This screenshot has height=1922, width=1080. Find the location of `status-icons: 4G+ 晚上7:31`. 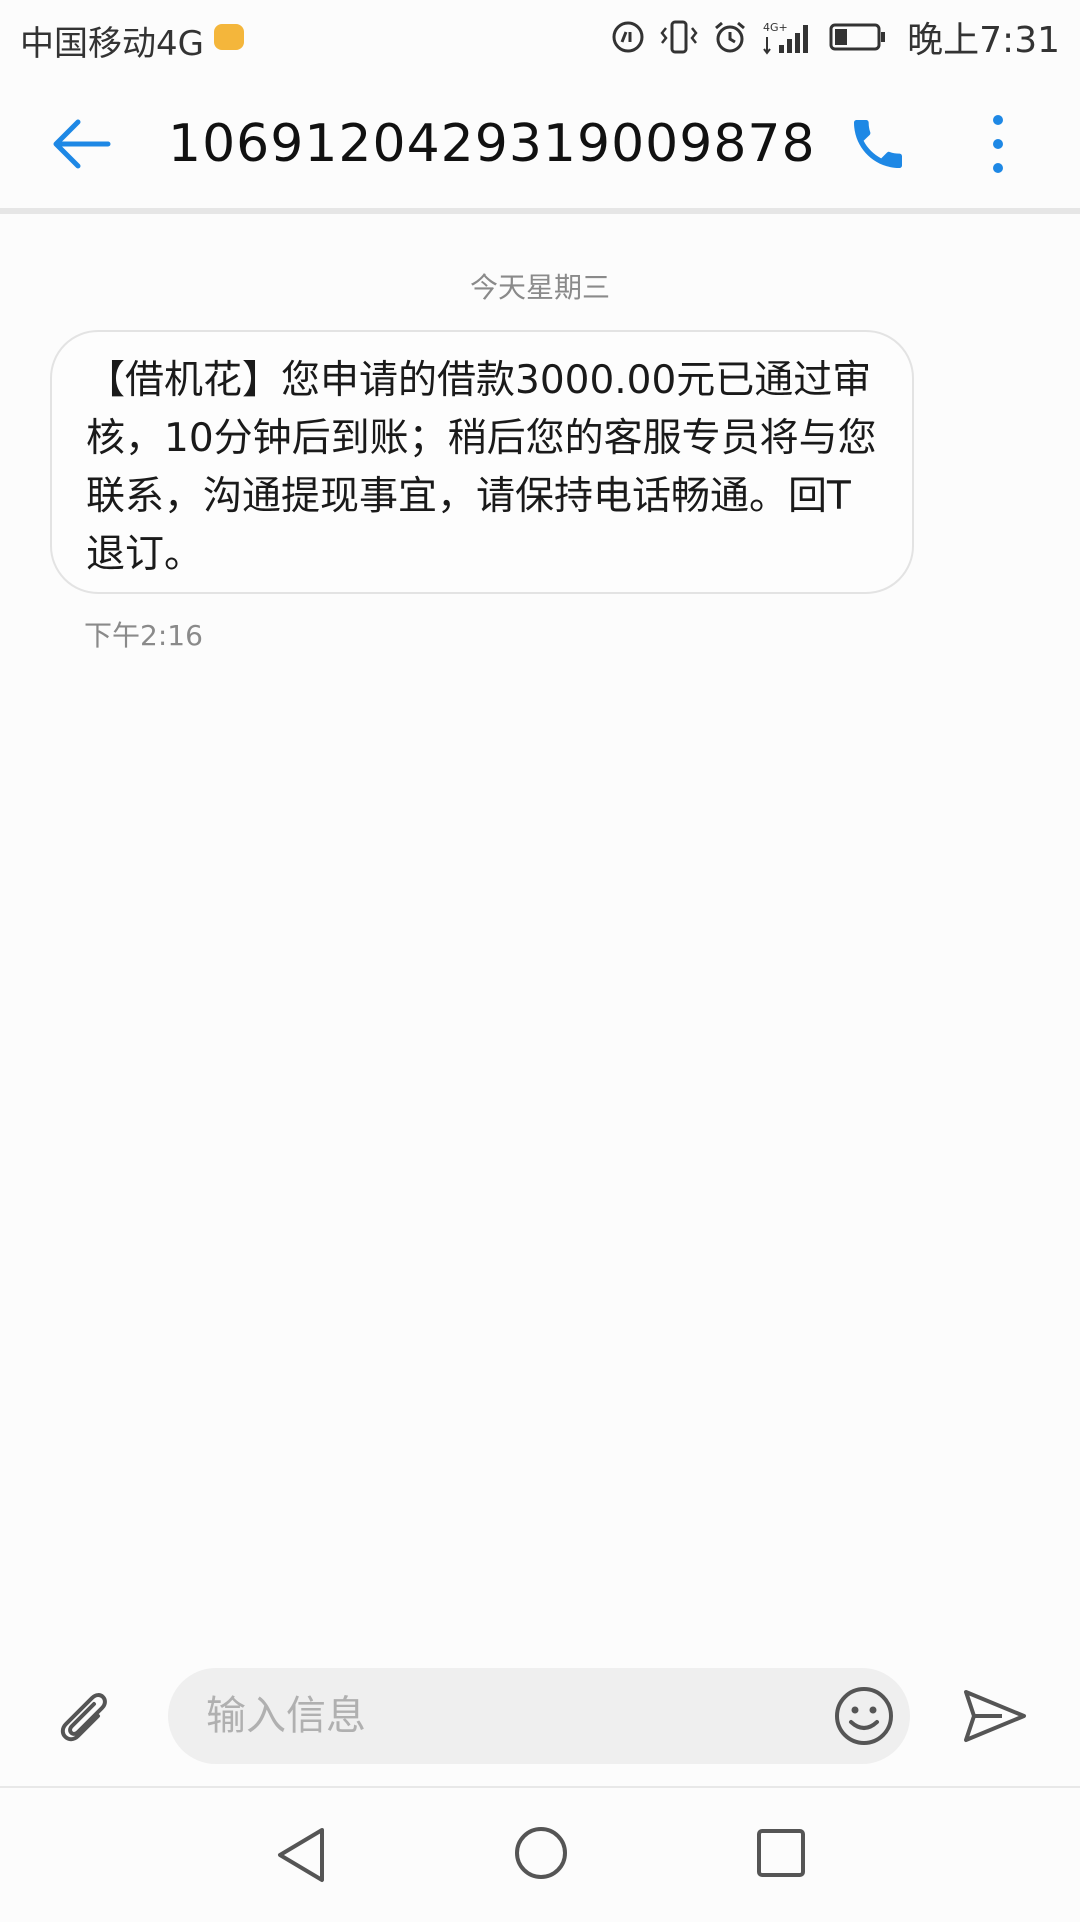

status-icons: 4G+ 晚上7:31 is located at coordinates (835, 37).